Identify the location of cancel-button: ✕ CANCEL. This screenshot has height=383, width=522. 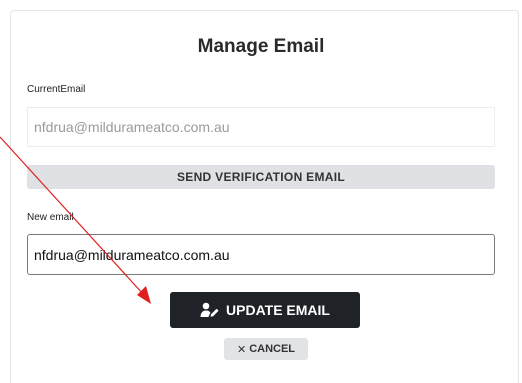
(266, 349).